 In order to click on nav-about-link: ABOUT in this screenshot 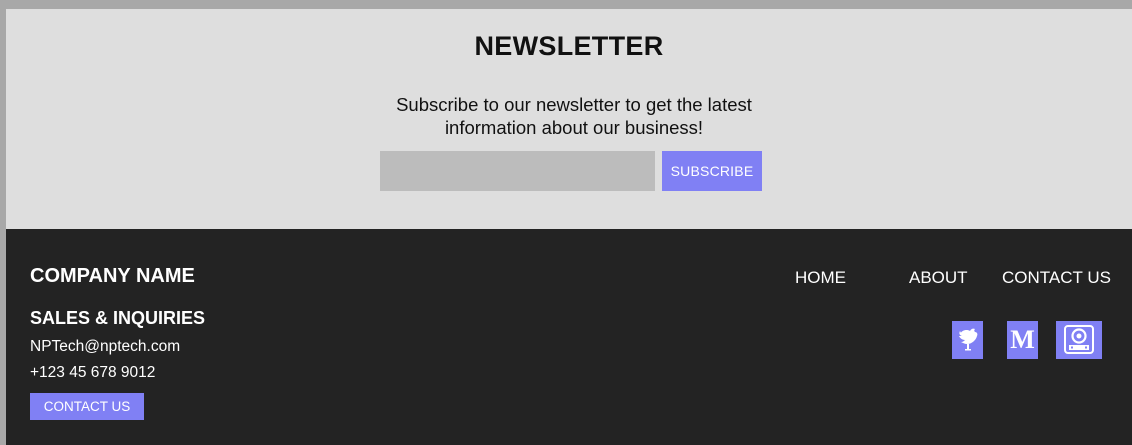, I will do `click(938, 278)`.